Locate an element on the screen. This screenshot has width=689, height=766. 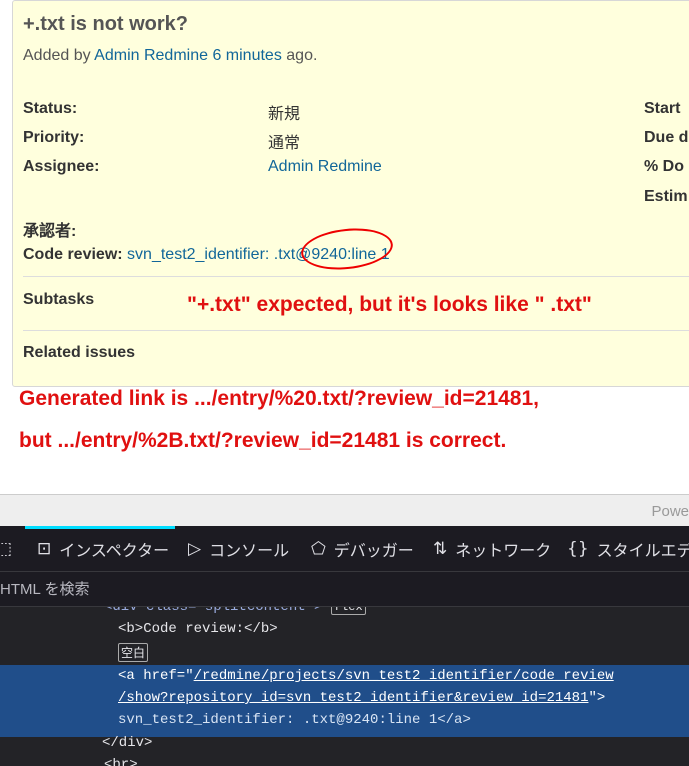
code-review-label: Code review: is located at coordinates (73, 254).